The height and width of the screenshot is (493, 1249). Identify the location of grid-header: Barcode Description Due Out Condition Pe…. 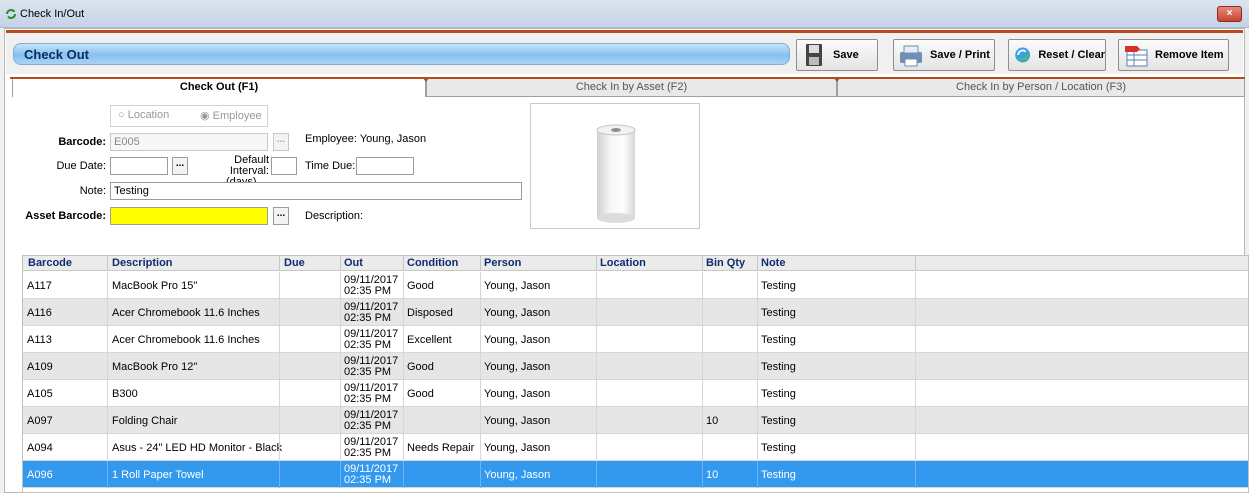
(635, 263).